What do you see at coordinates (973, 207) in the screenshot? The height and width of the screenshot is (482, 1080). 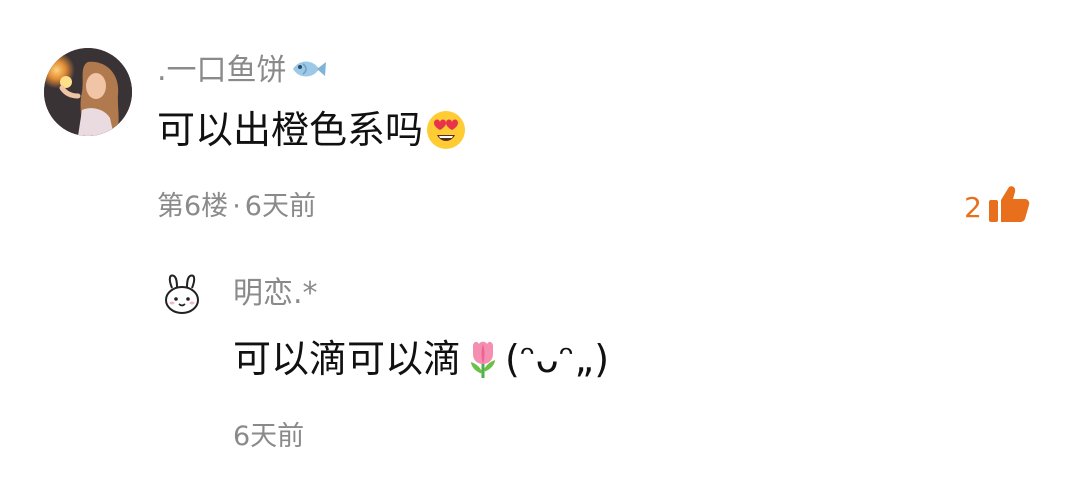 I see `like-count: 2` at bounding box center [973, 207].